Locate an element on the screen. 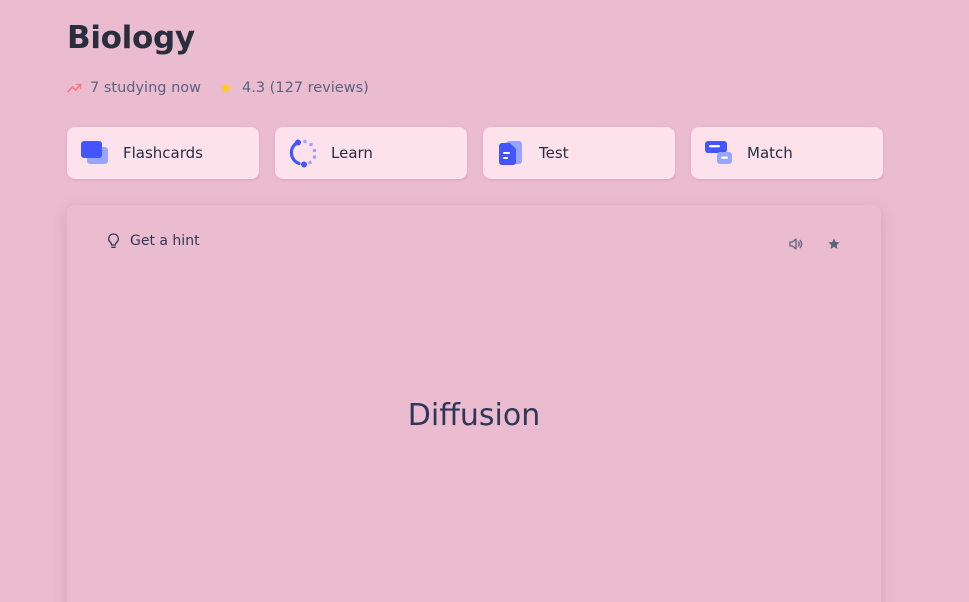 This screenshot has width=969, height=602. learn-label: Learn is located at coordinates (352, 153).